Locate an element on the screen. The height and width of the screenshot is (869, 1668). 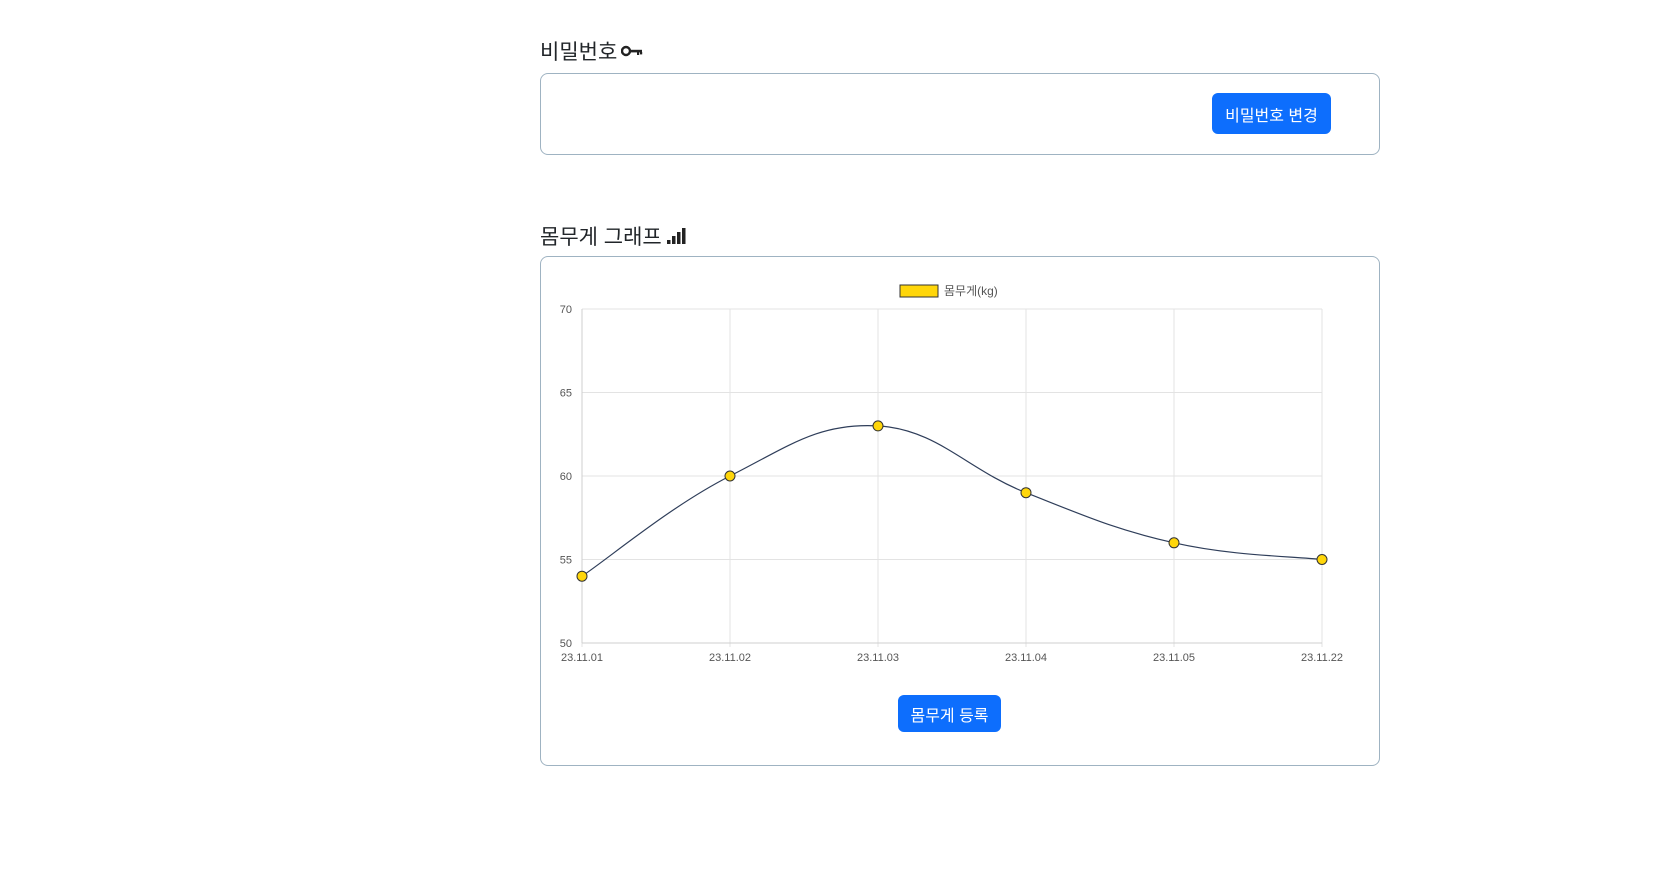
x-tick-label: 23.11.02 is located at coordinates (730, 658).